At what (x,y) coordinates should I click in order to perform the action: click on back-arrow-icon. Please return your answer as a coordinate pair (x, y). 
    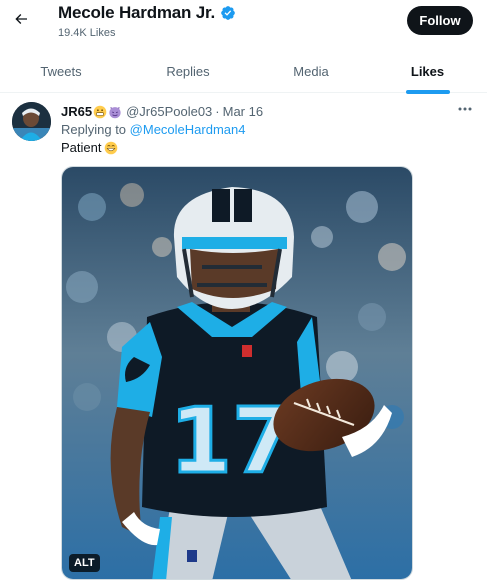
    Looking at the image, I should click on (21, 19).